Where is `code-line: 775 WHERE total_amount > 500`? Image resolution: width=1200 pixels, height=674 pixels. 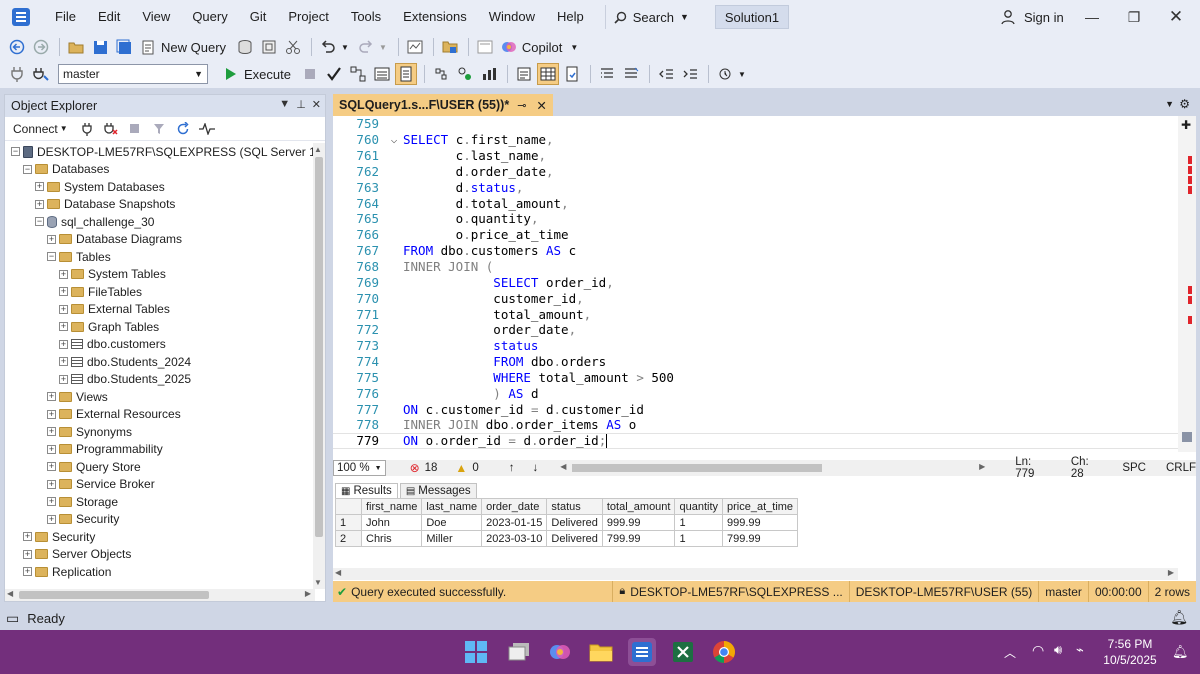
code-line: 775 WHERE total_amount > 500 is located at coordinates (755, 378).